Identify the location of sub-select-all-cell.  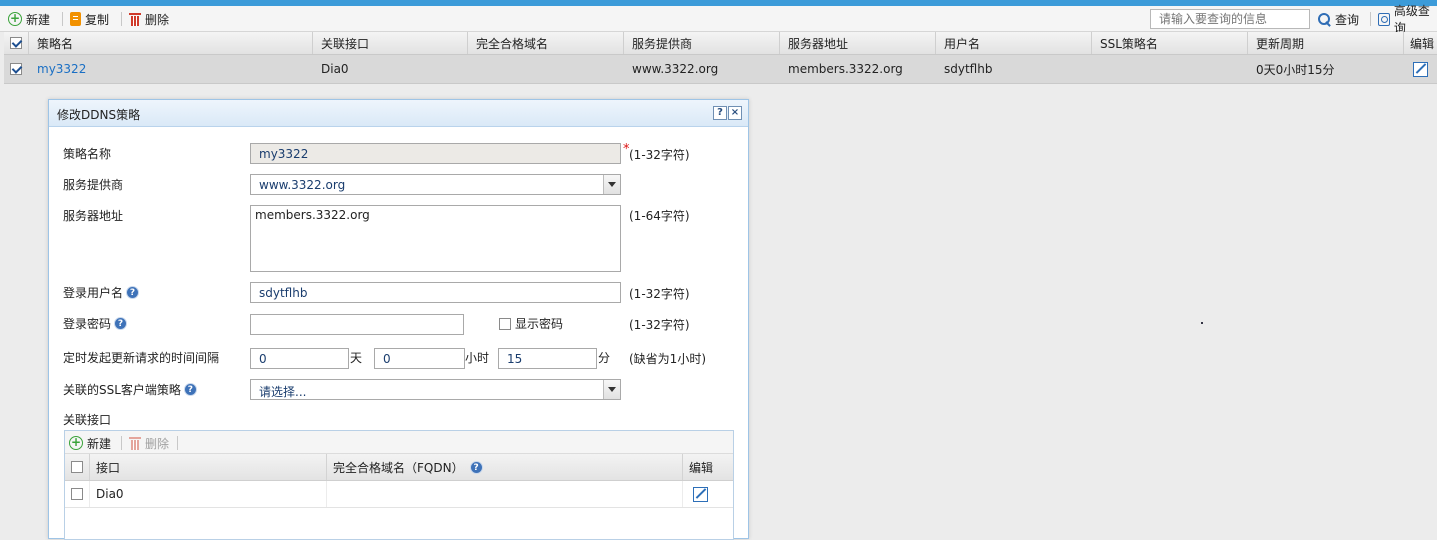
(77, 467).